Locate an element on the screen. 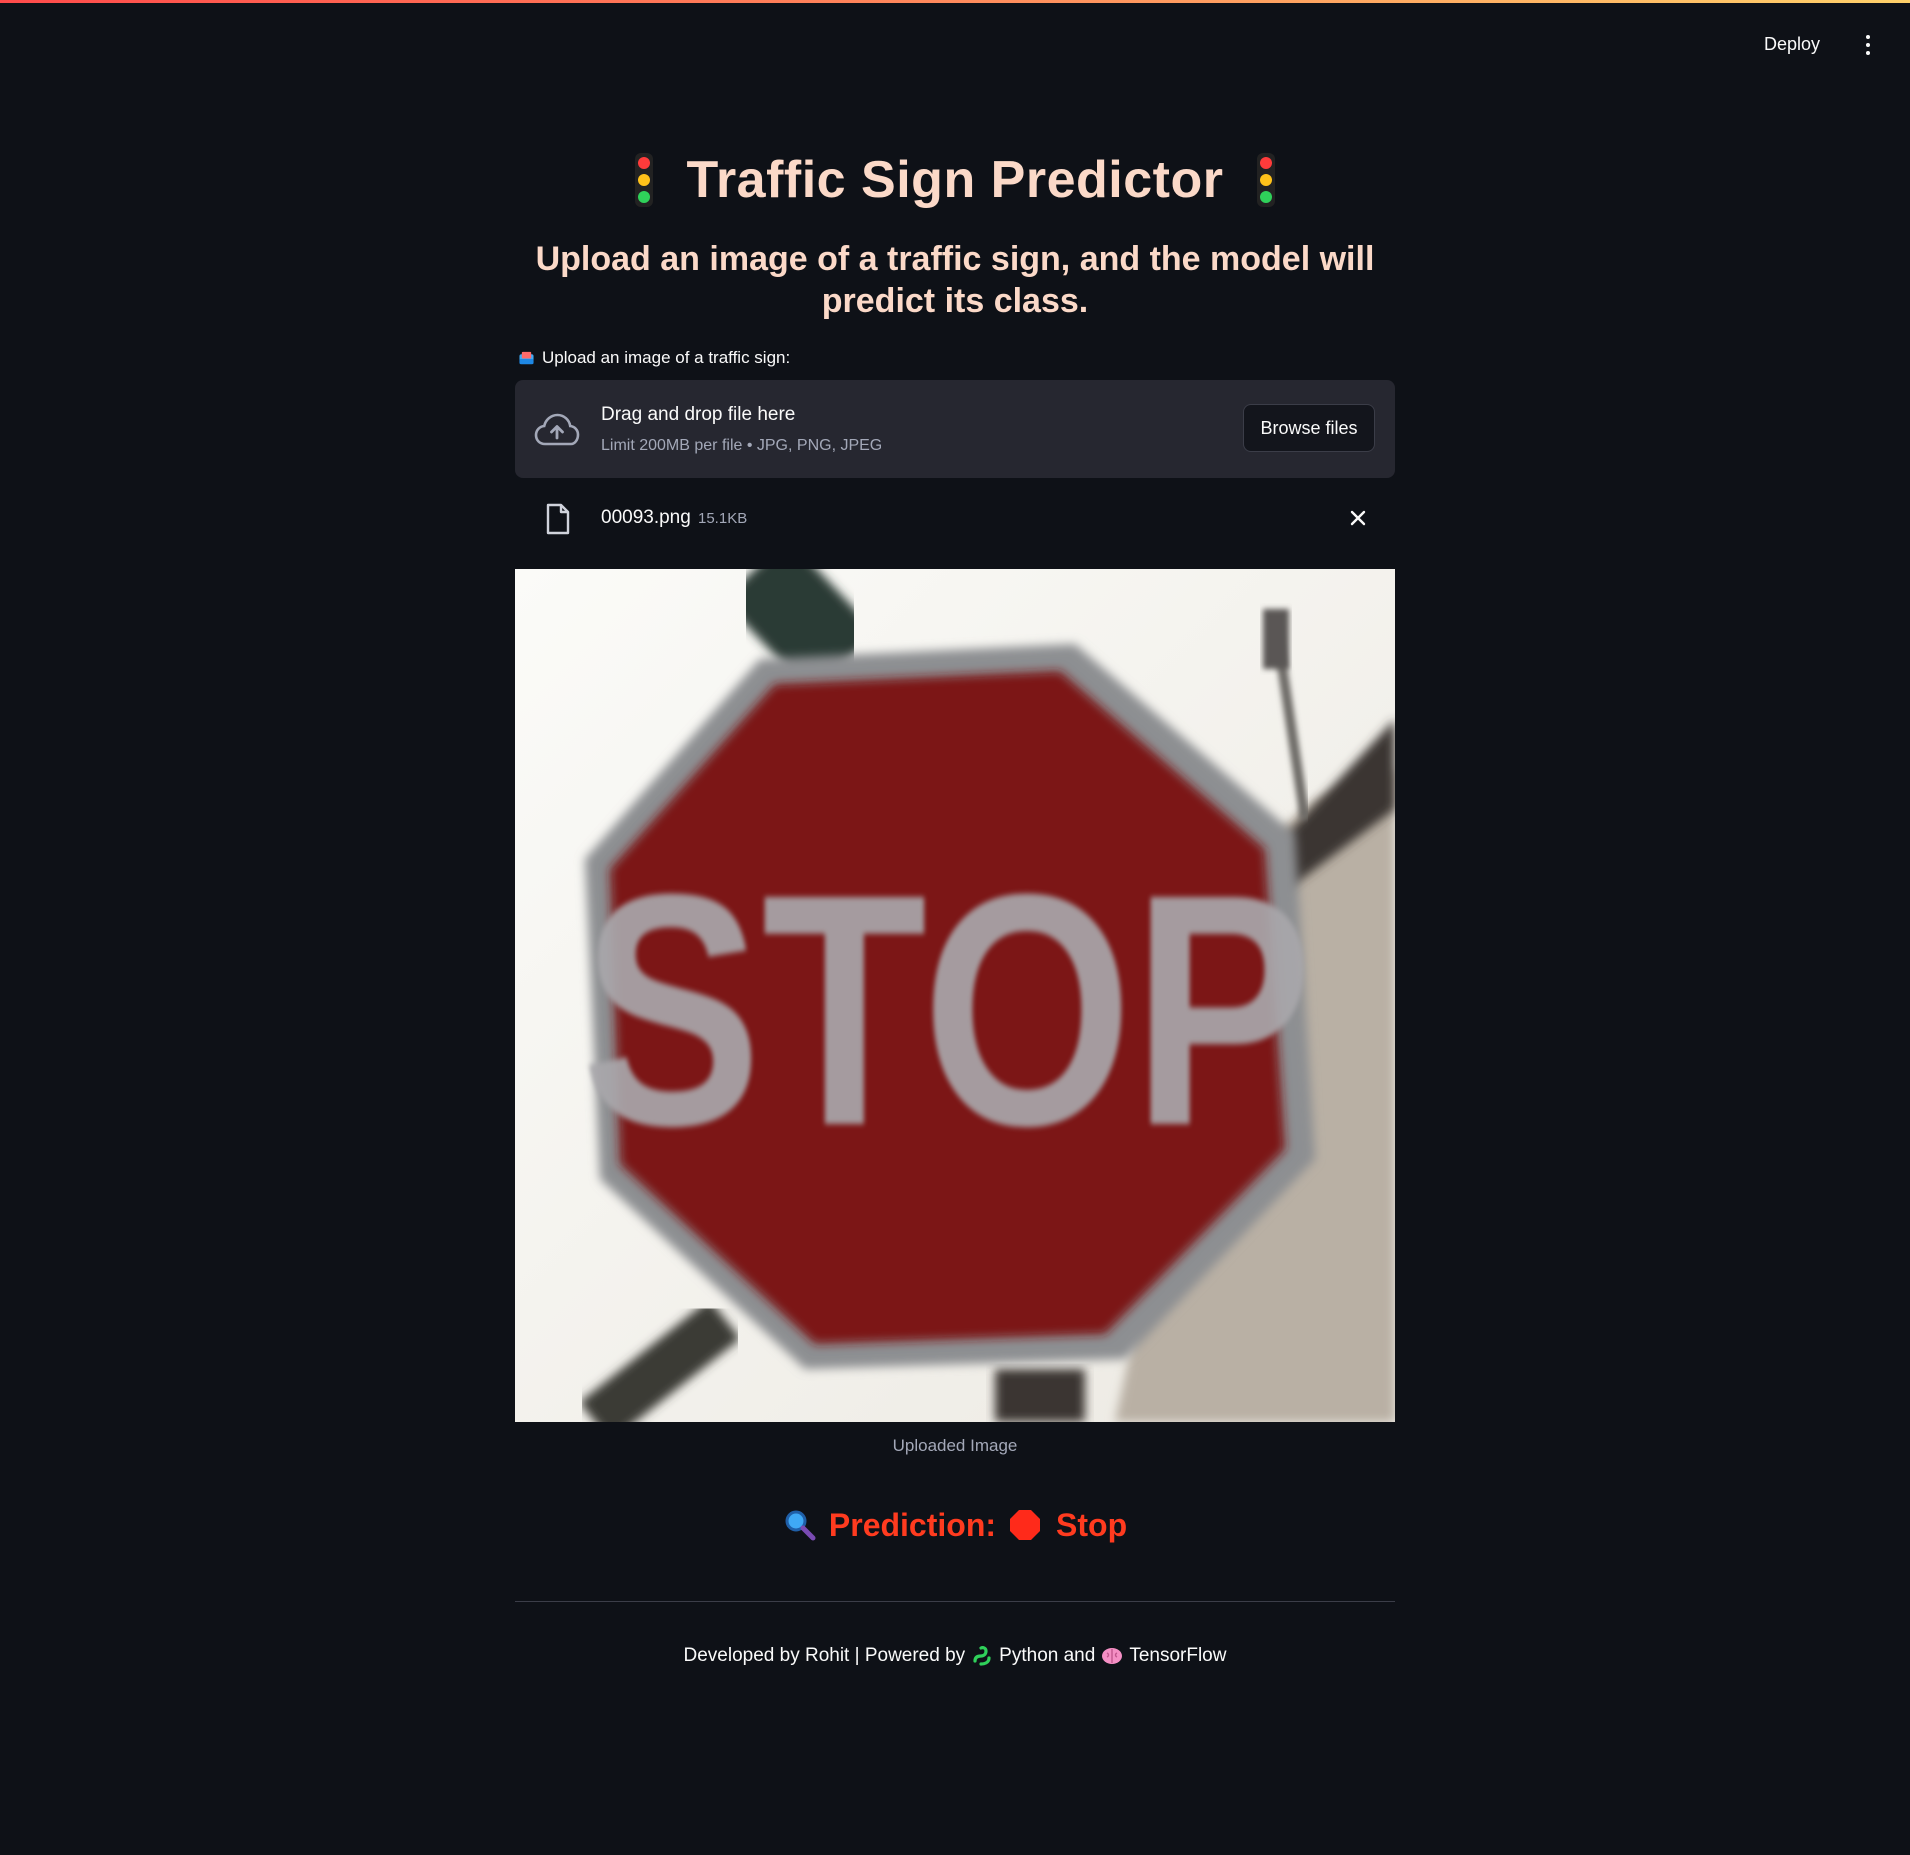  app-header: Deploy is located at coordinates (955, 45).